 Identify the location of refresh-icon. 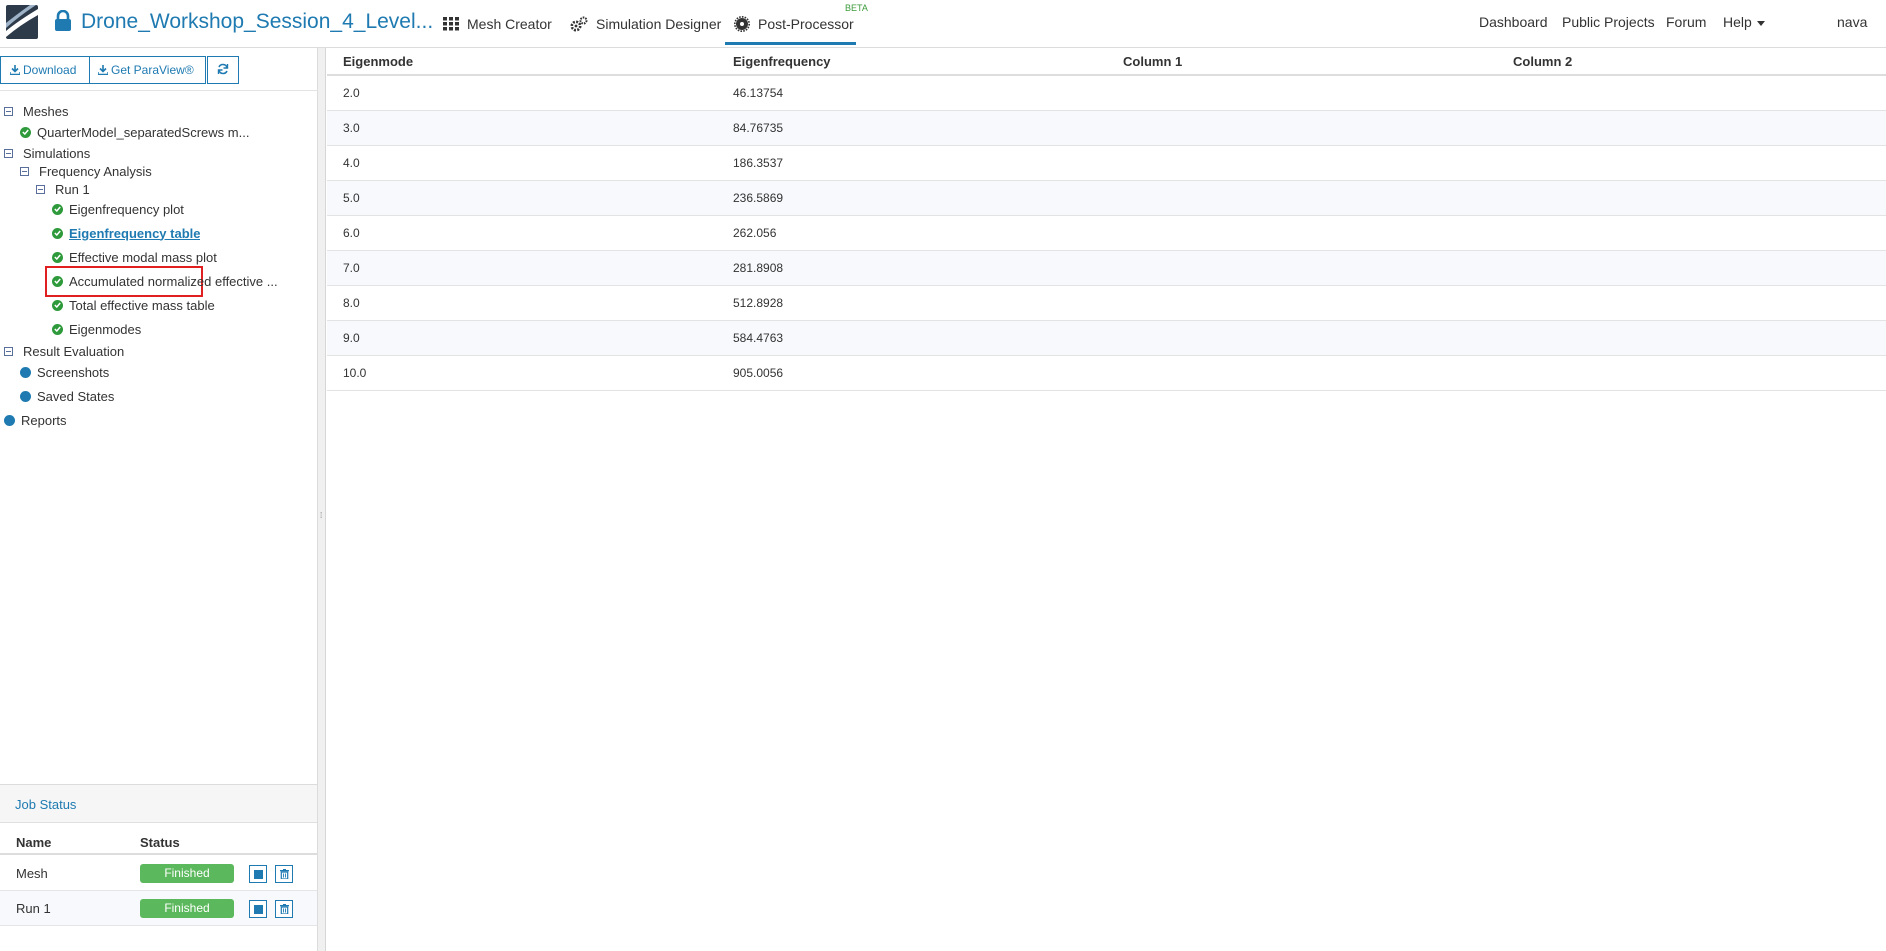
(223, 70).